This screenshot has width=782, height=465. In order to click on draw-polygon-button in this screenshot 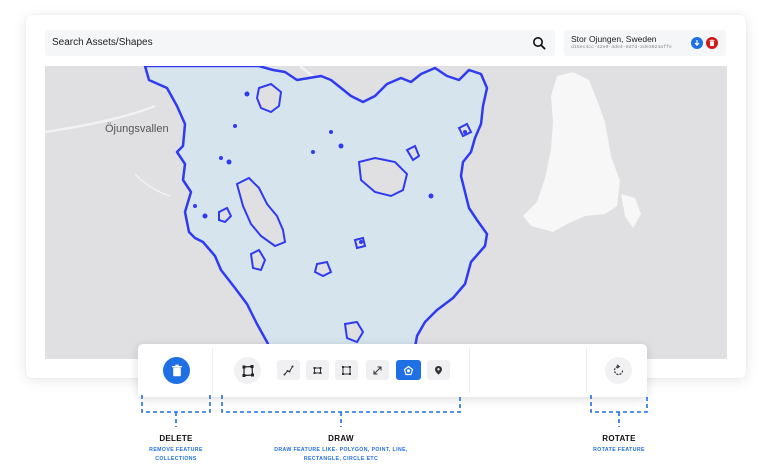, I will do `click(408, 370)`.